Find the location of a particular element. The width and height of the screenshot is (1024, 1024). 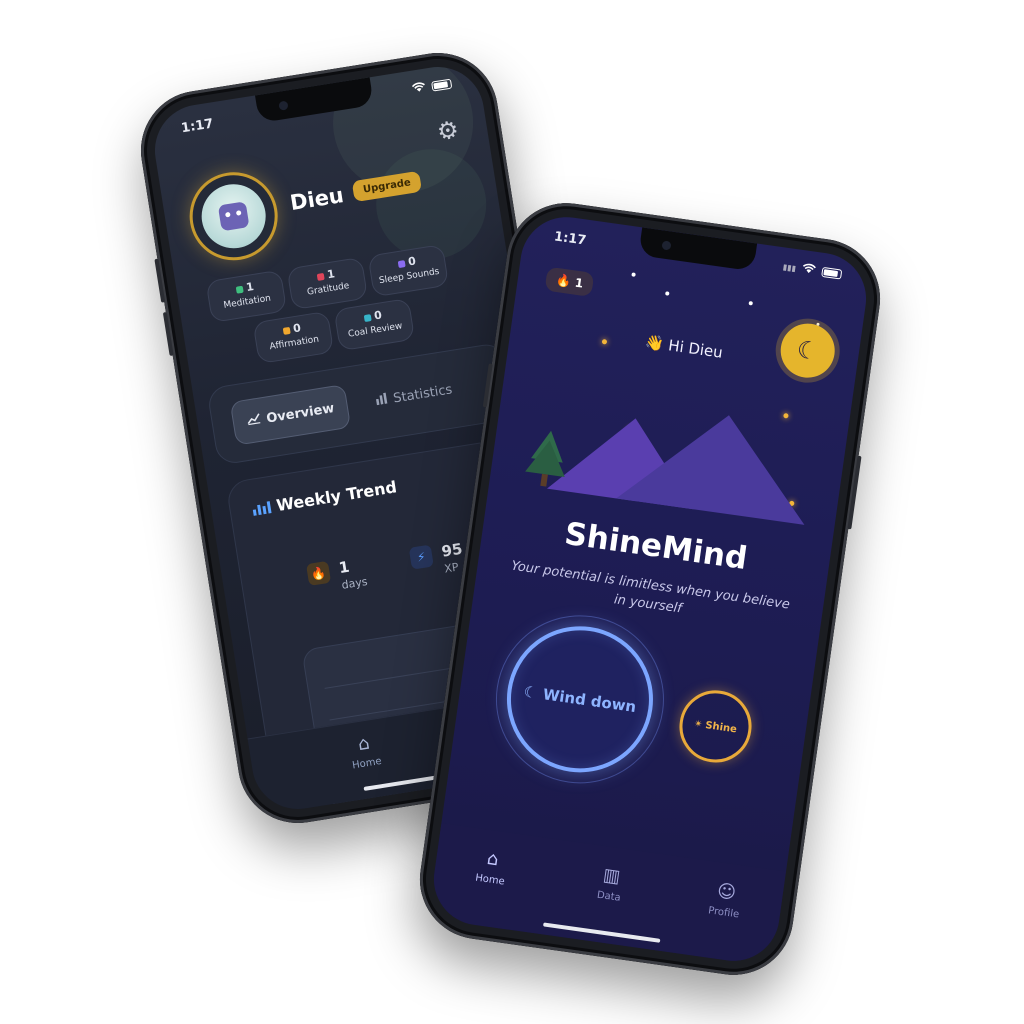

stat-gratitude: 1 Gratitude is located at coordinates (327, 283).